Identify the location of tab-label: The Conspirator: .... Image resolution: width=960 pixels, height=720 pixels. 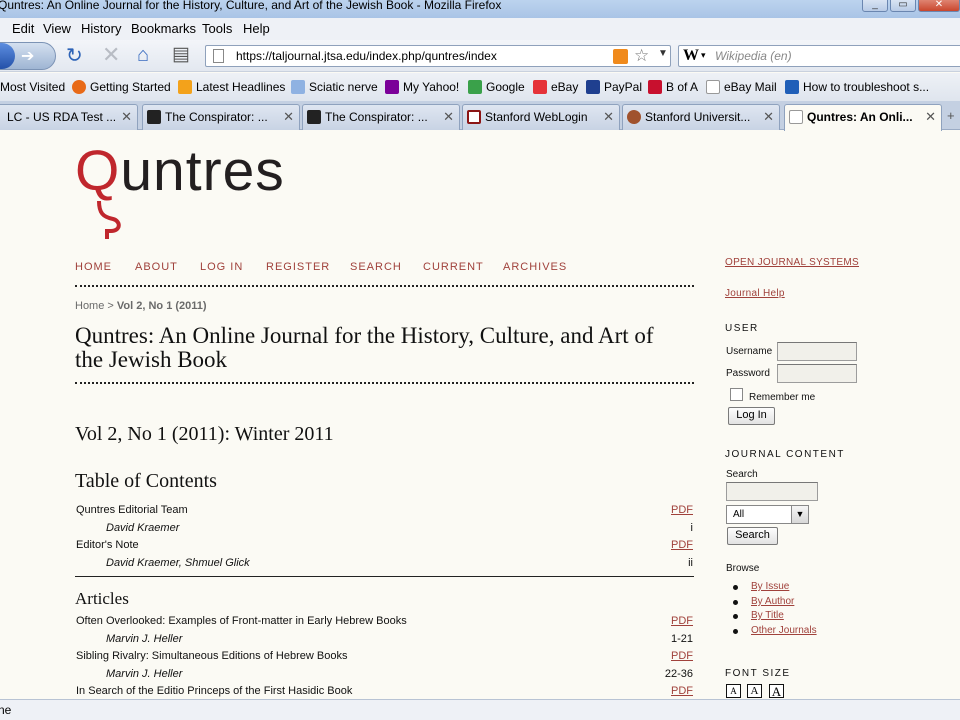
(376, 117).